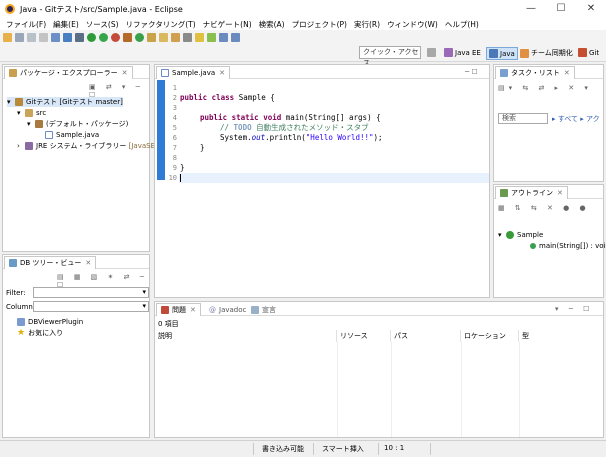  I want to click on tree-item-src: ▾ src, so click(31, 113).